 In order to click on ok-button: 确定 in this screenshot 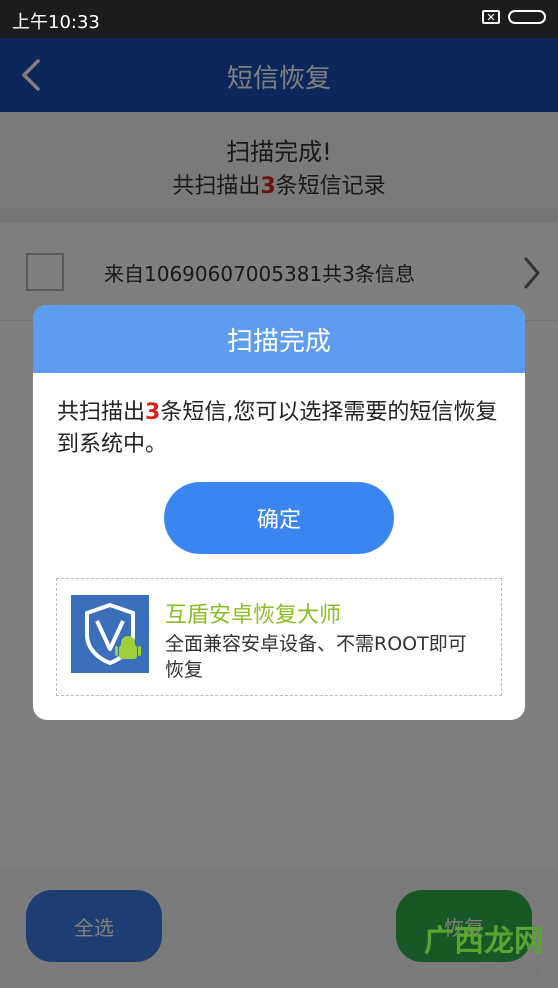, I will do `click(279, 518)`.